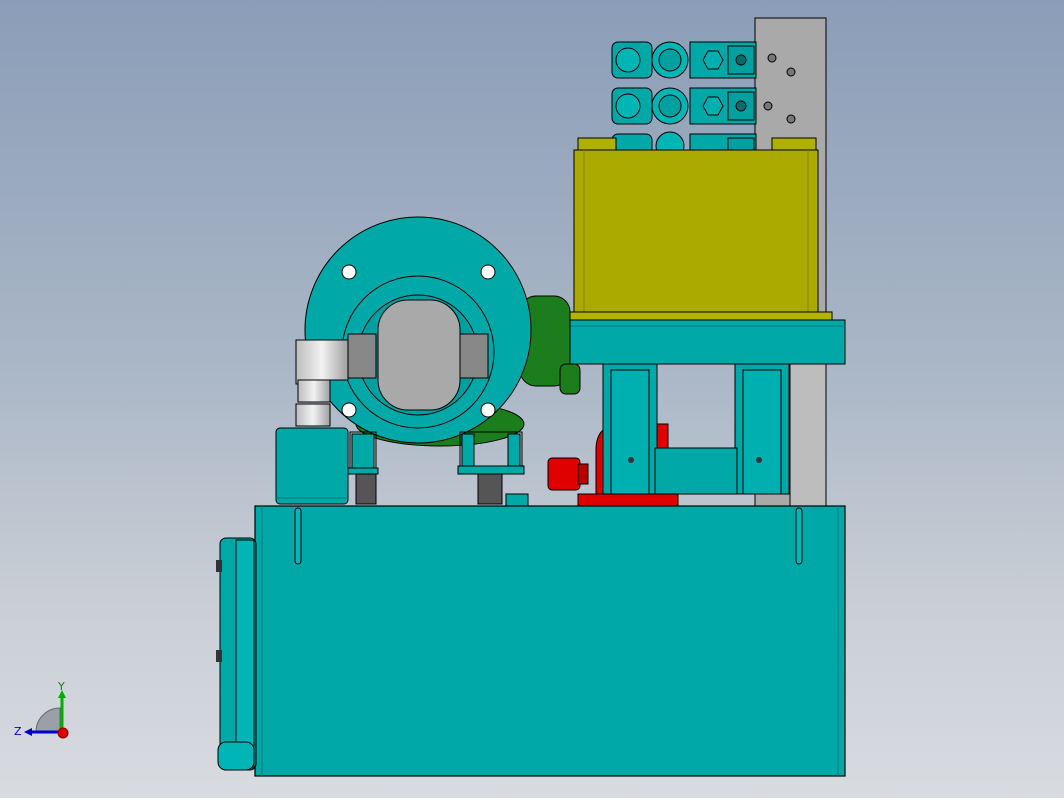 This screenshot has width=1064, height=802. I want to click on valve-base-plate, so click(695, 342).